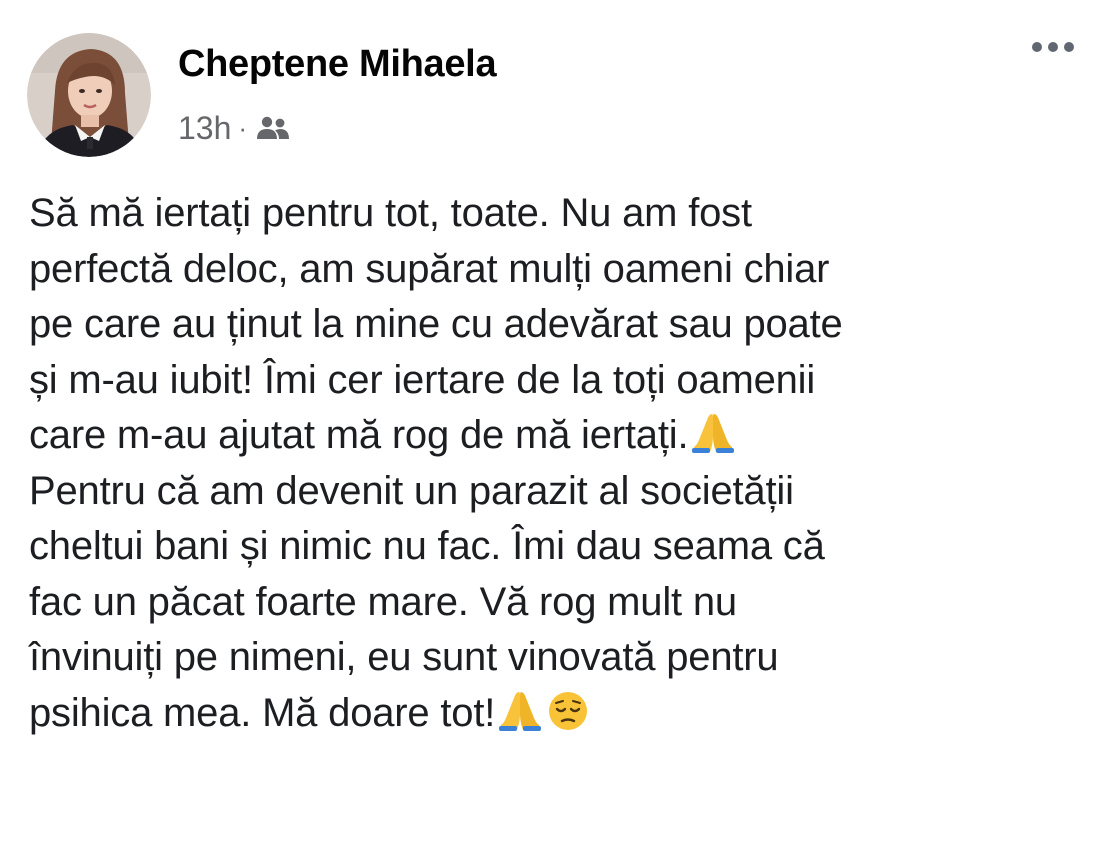  I want to click on post-text-line: care m-au ajutat mă rog de mă iertați., so click(549, 436).